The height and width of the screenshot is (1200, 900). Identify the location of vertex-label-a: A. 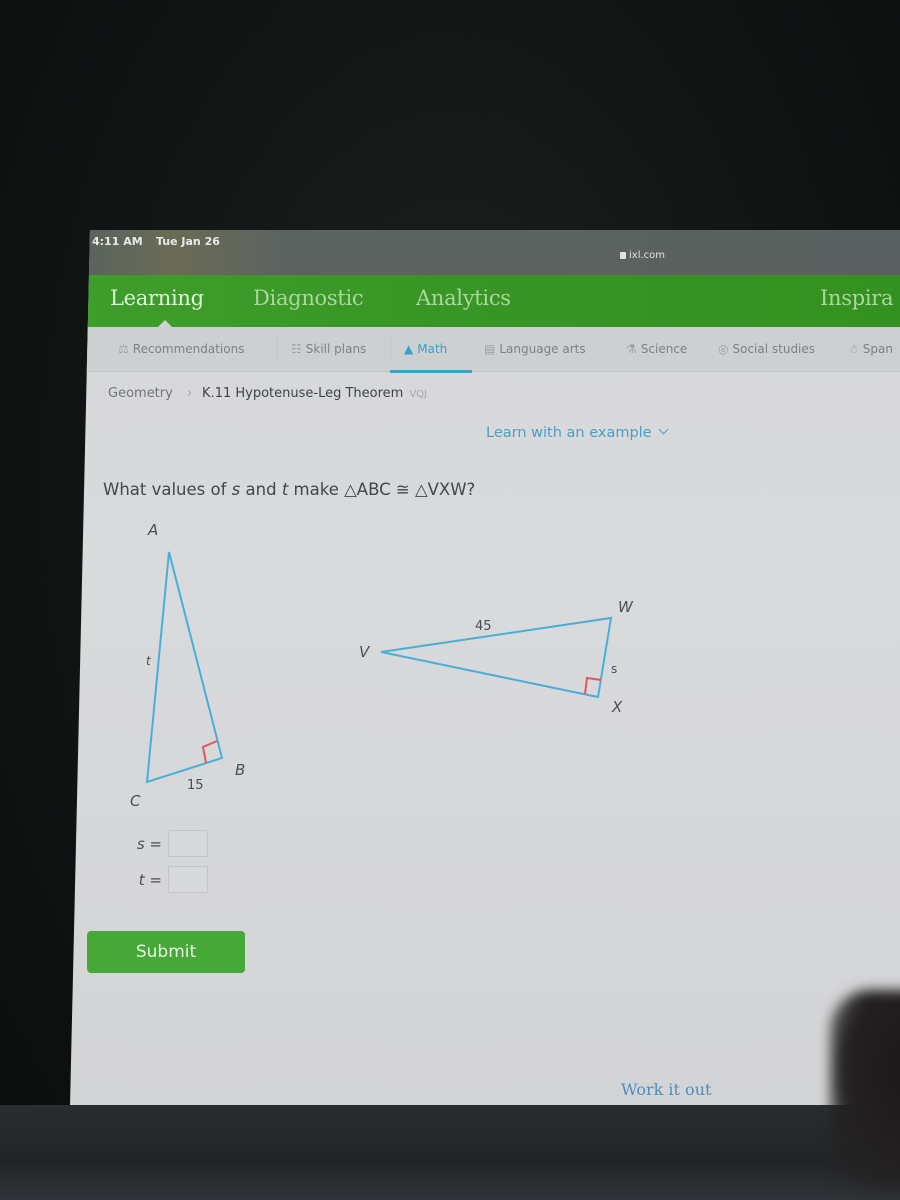
(152, 530).